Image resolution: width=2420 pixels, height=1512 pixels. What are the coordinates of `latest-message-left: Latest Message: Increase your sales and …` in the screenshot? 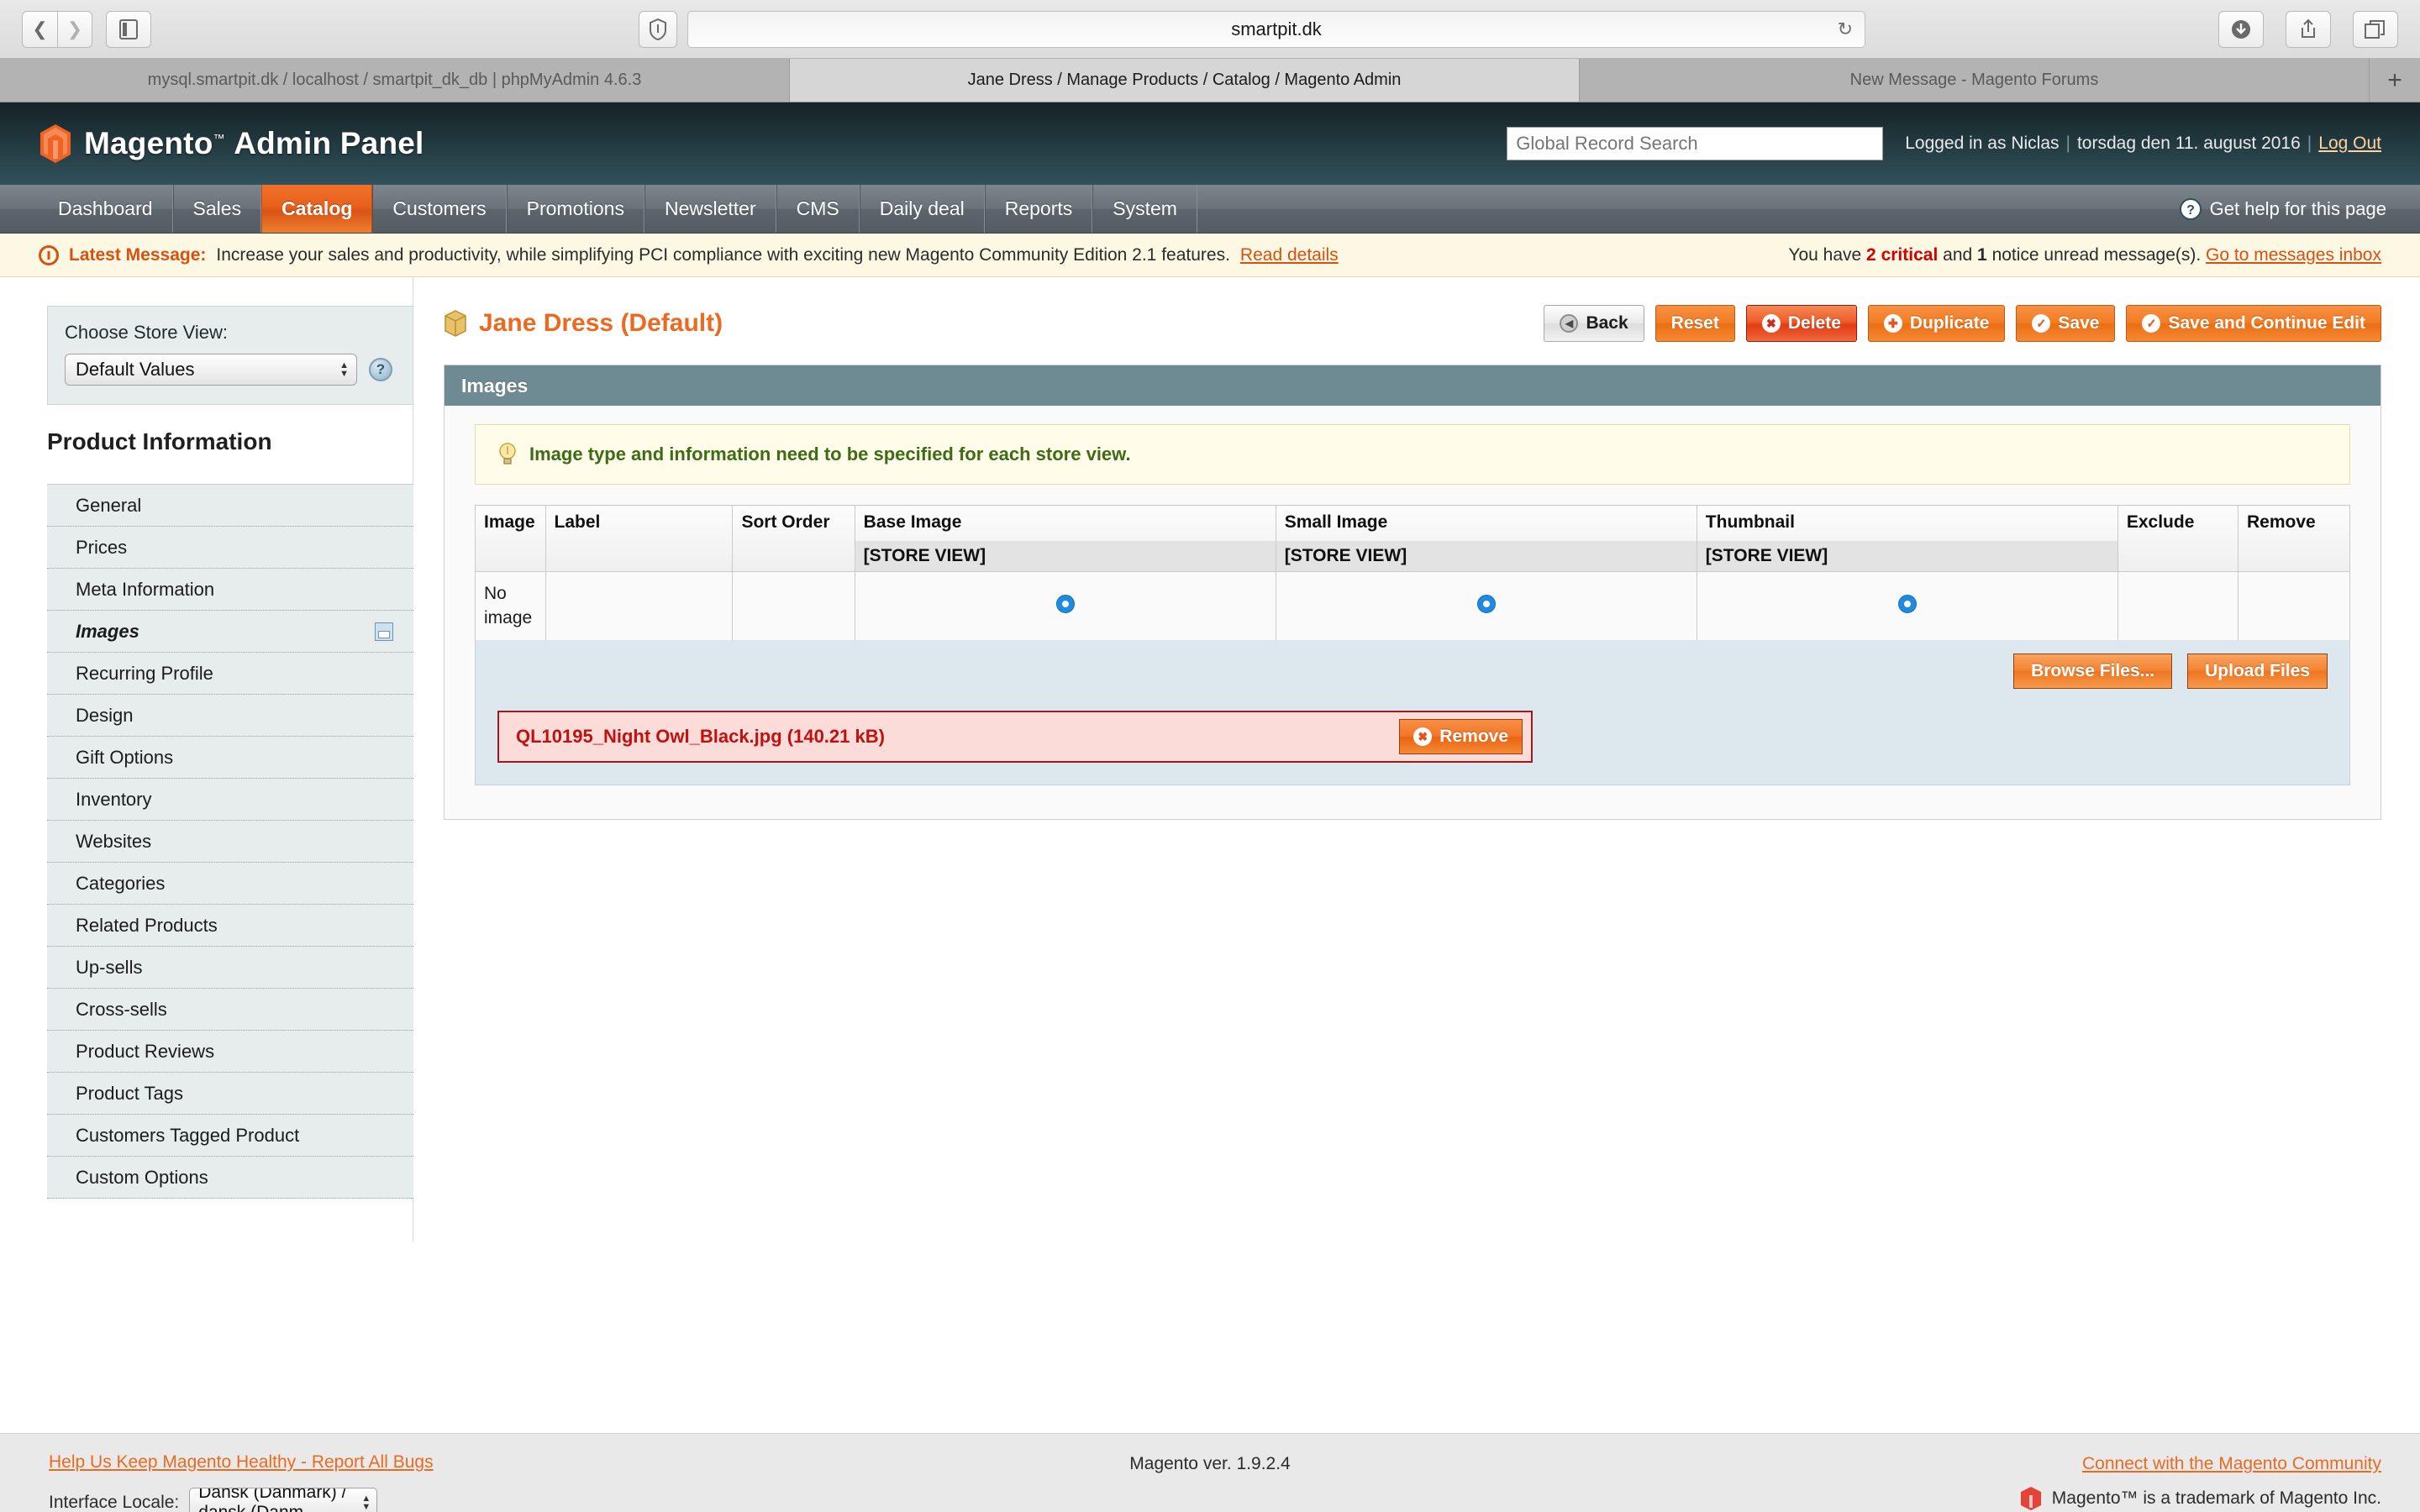 It's located at (689, 254).